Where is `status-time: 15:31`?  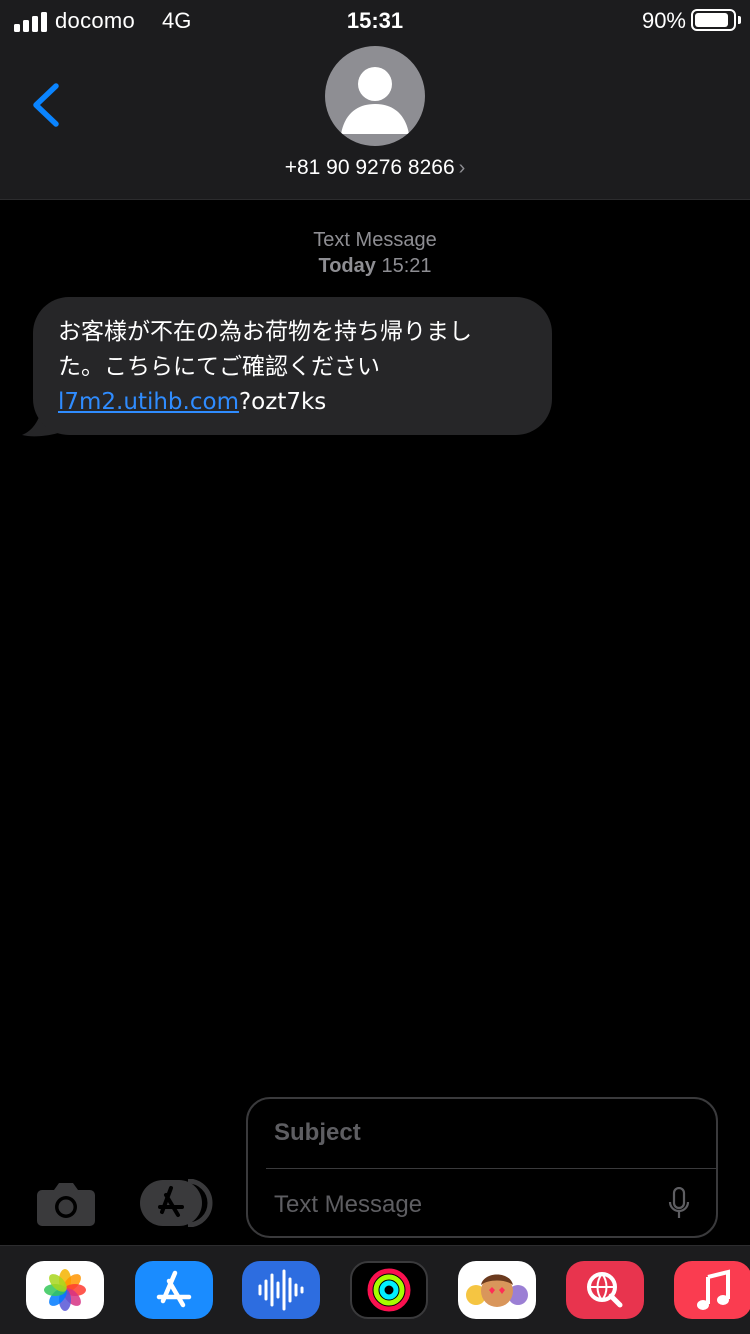 status-time: 15:31 is located at coordinates (375, 20).